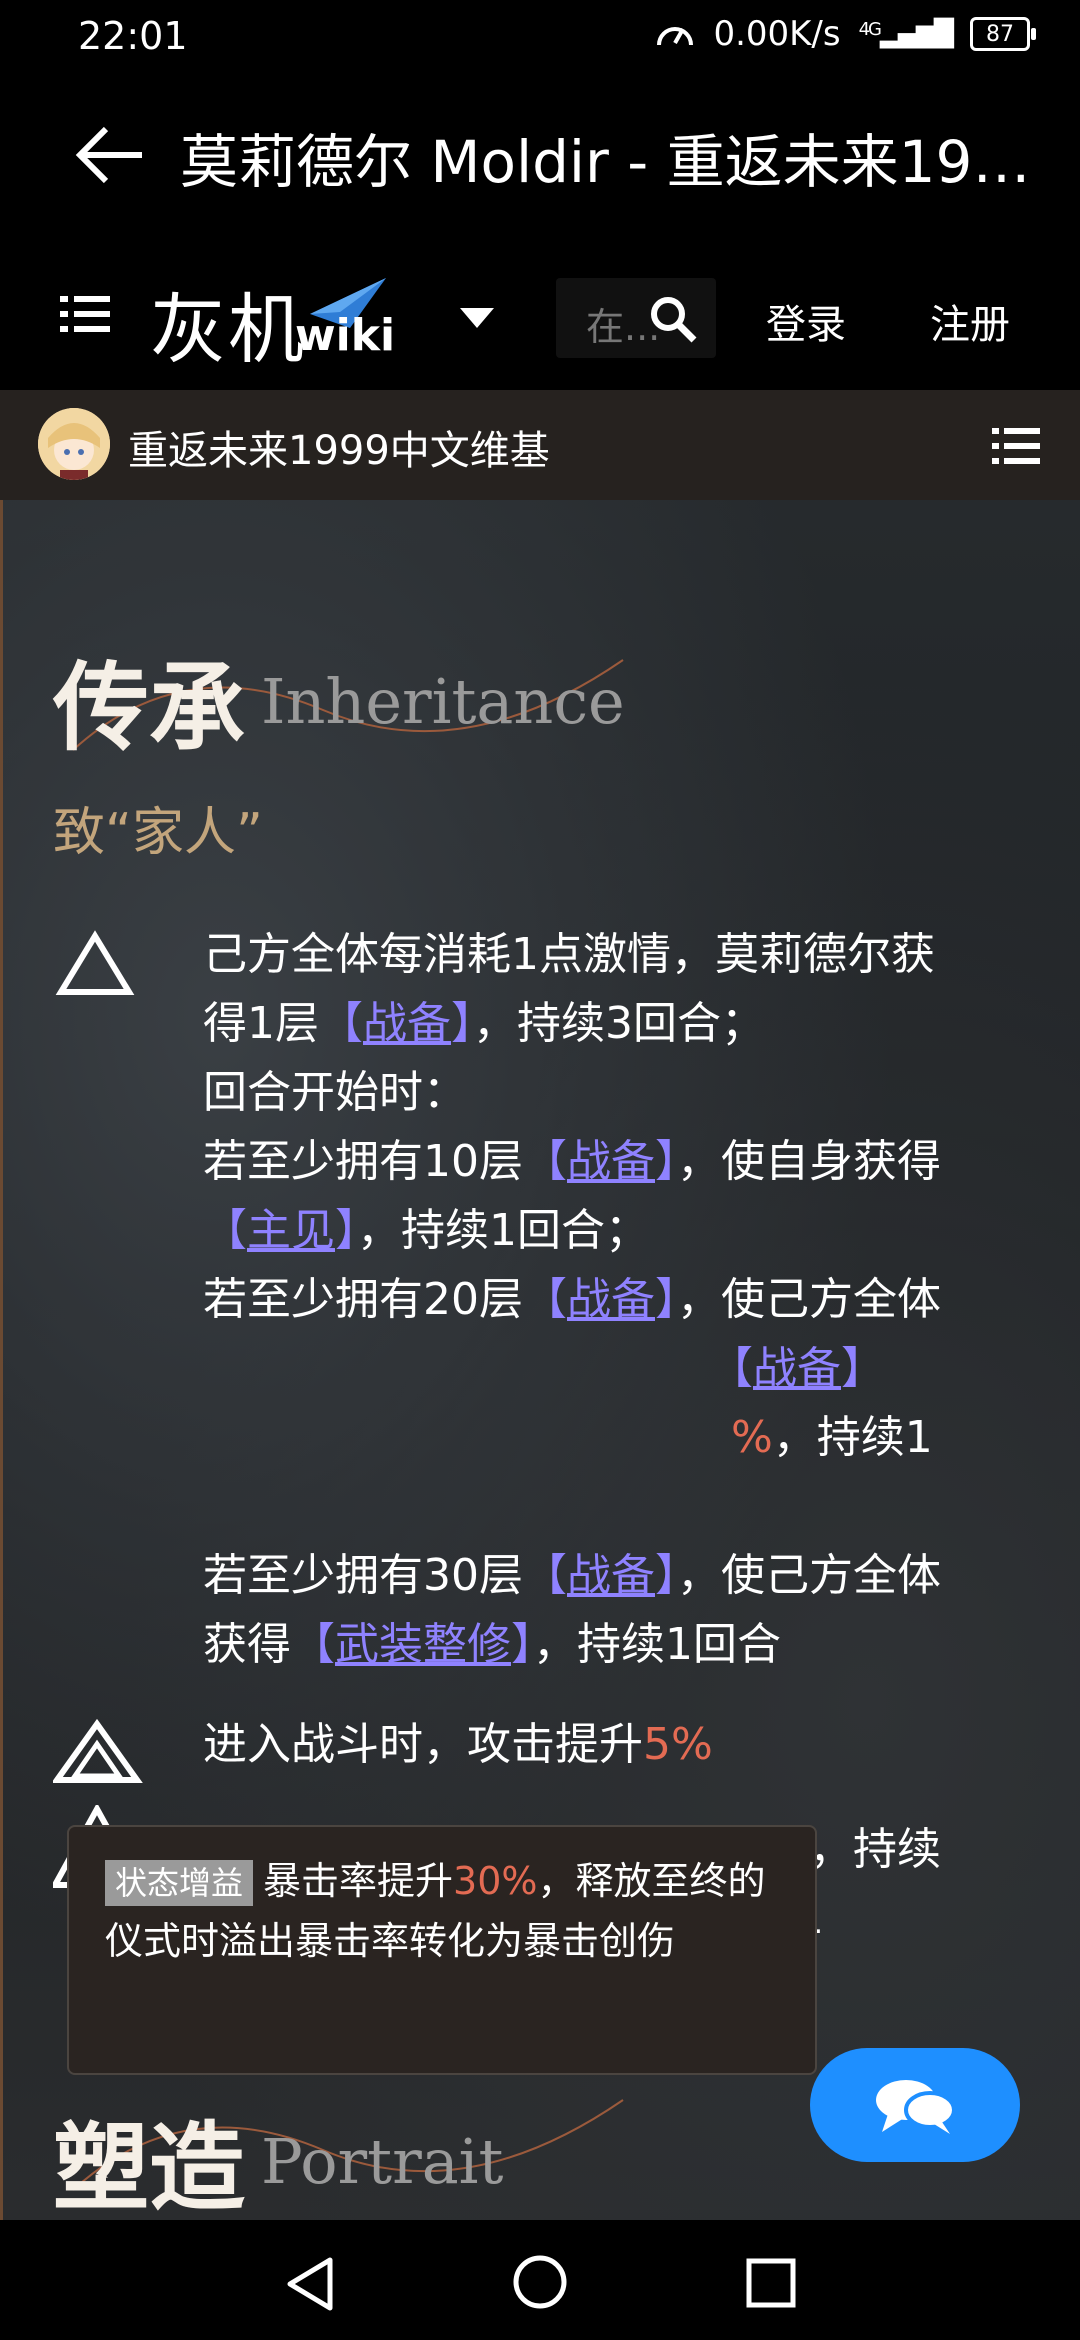 Image resolution: width=1080 pixels, height=2340 pixels. What do you see at coordinates (110, 155) in the screenshot?
I see `back-arrow-icon` at bounding box center [110, 155].